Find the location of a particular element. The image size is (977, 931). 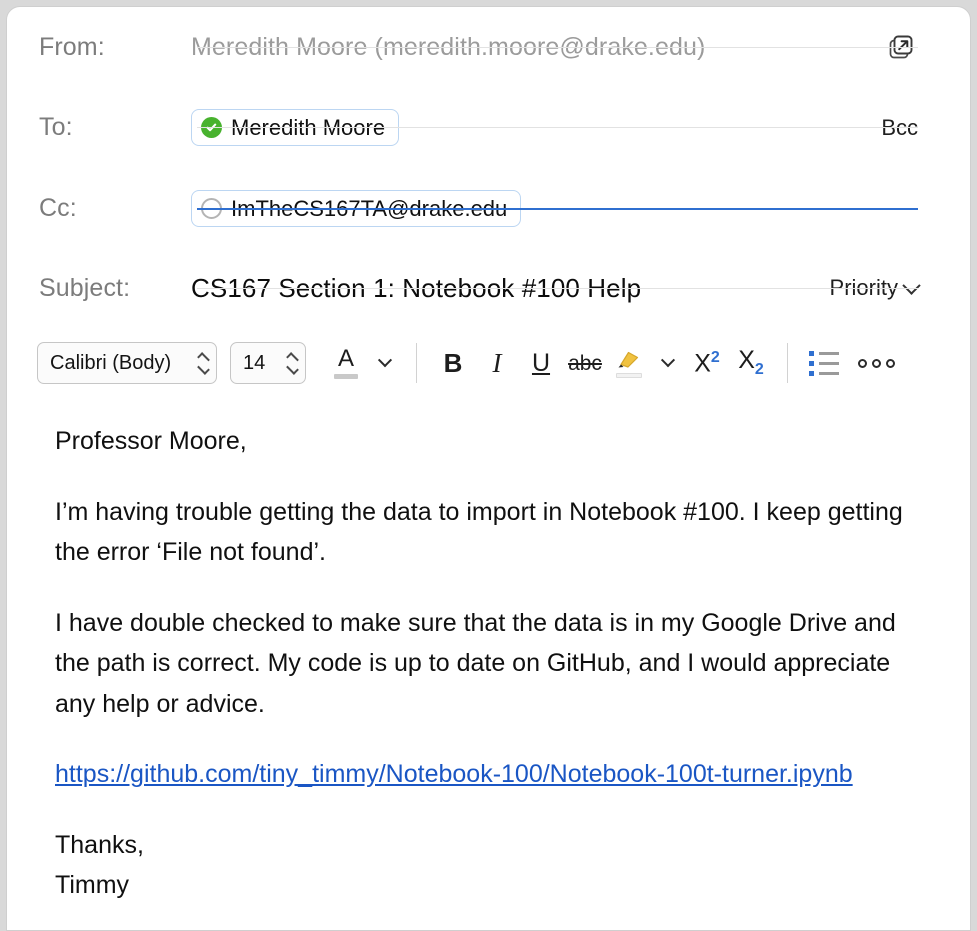

superscript-icon: X2 is located at coordinates (707, 363).